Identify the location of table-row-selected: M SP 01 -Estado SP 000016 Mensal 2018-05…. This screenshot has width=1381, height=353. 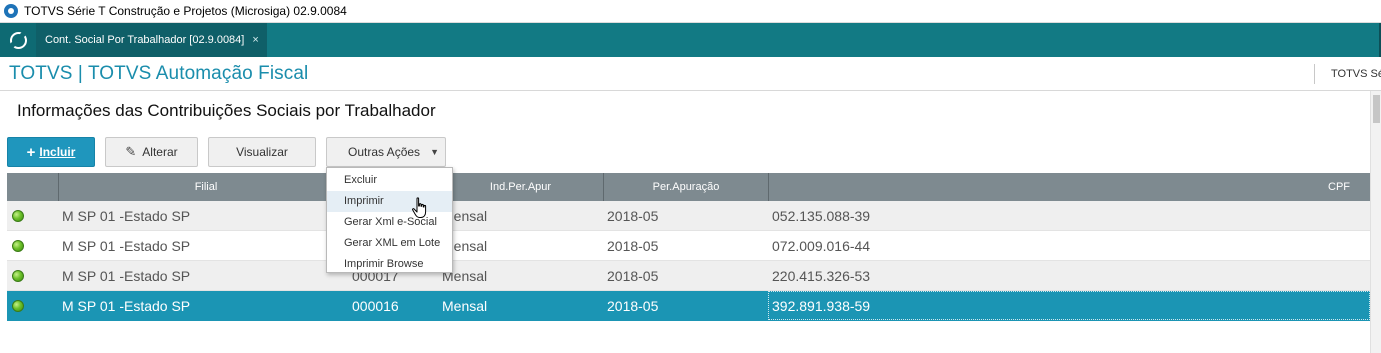
(688, 306).